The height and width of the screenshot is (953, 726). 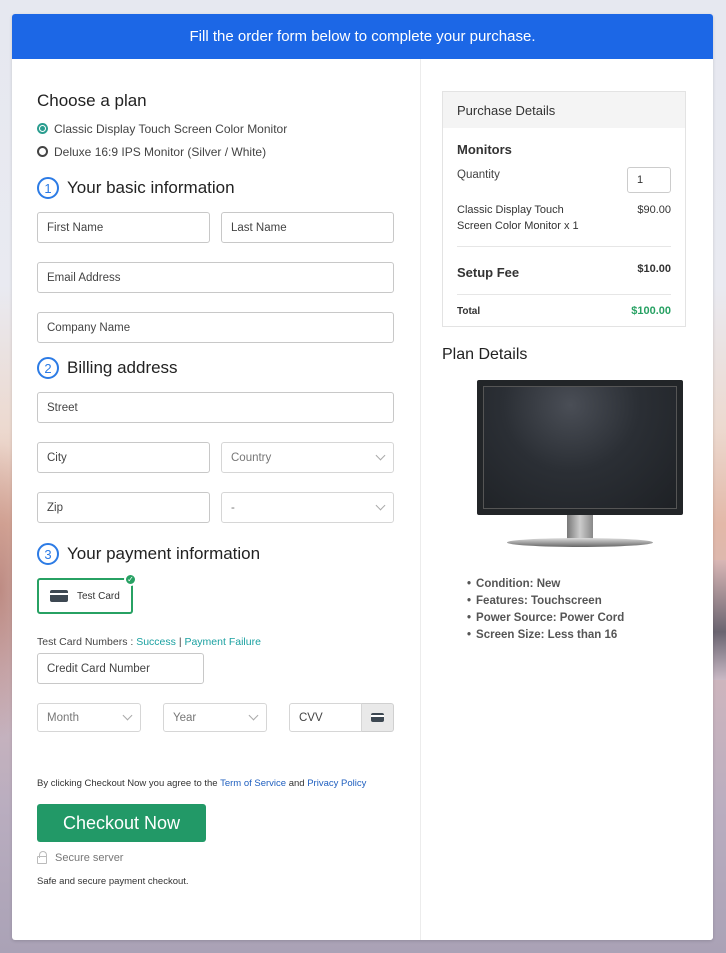 What do you see at coordinates (48, 554) in the screenshot?
I see `step-number-icon: 3` at bounding box center [48, 554].